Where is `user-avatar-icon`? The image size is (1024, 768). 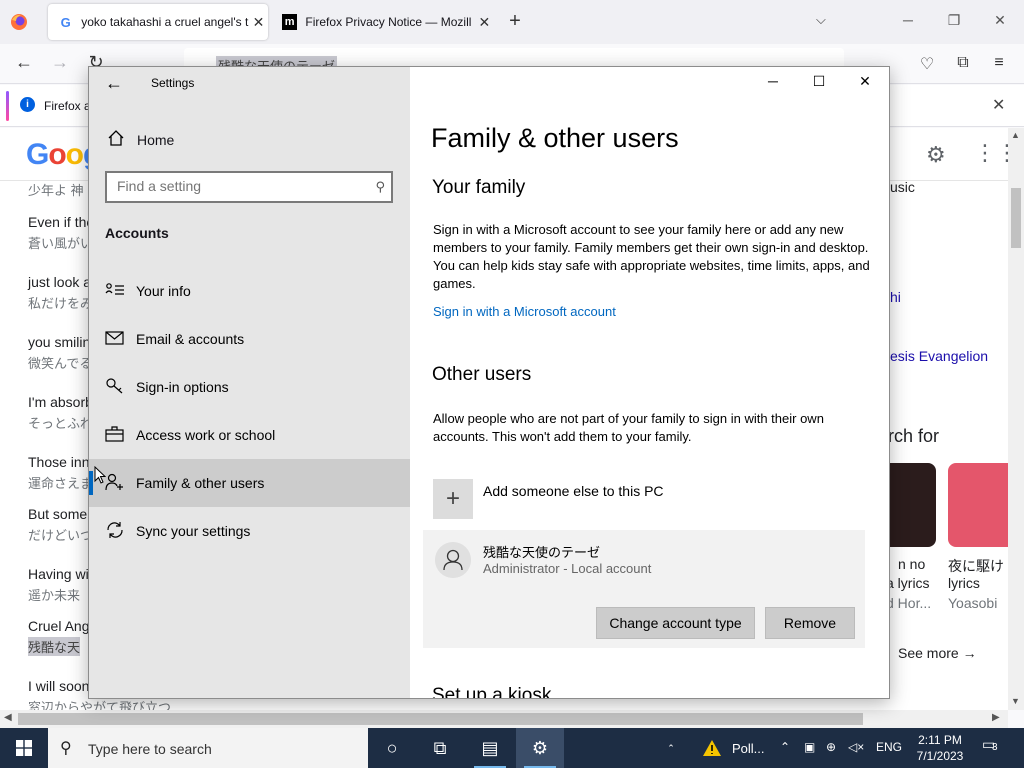
user-avatar-icon is located at coordinates (453, 560).